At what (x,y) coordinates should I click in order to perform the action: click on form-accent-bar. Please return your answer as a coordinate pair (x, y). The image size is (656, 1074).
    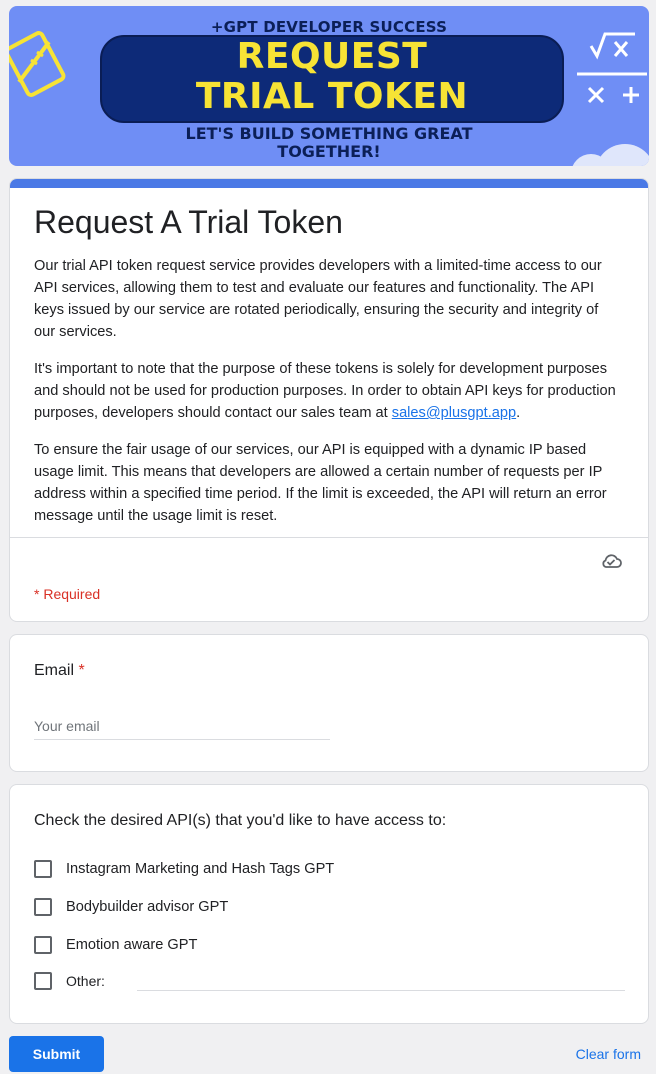
    Looking at the image, I should click on (329, 183).